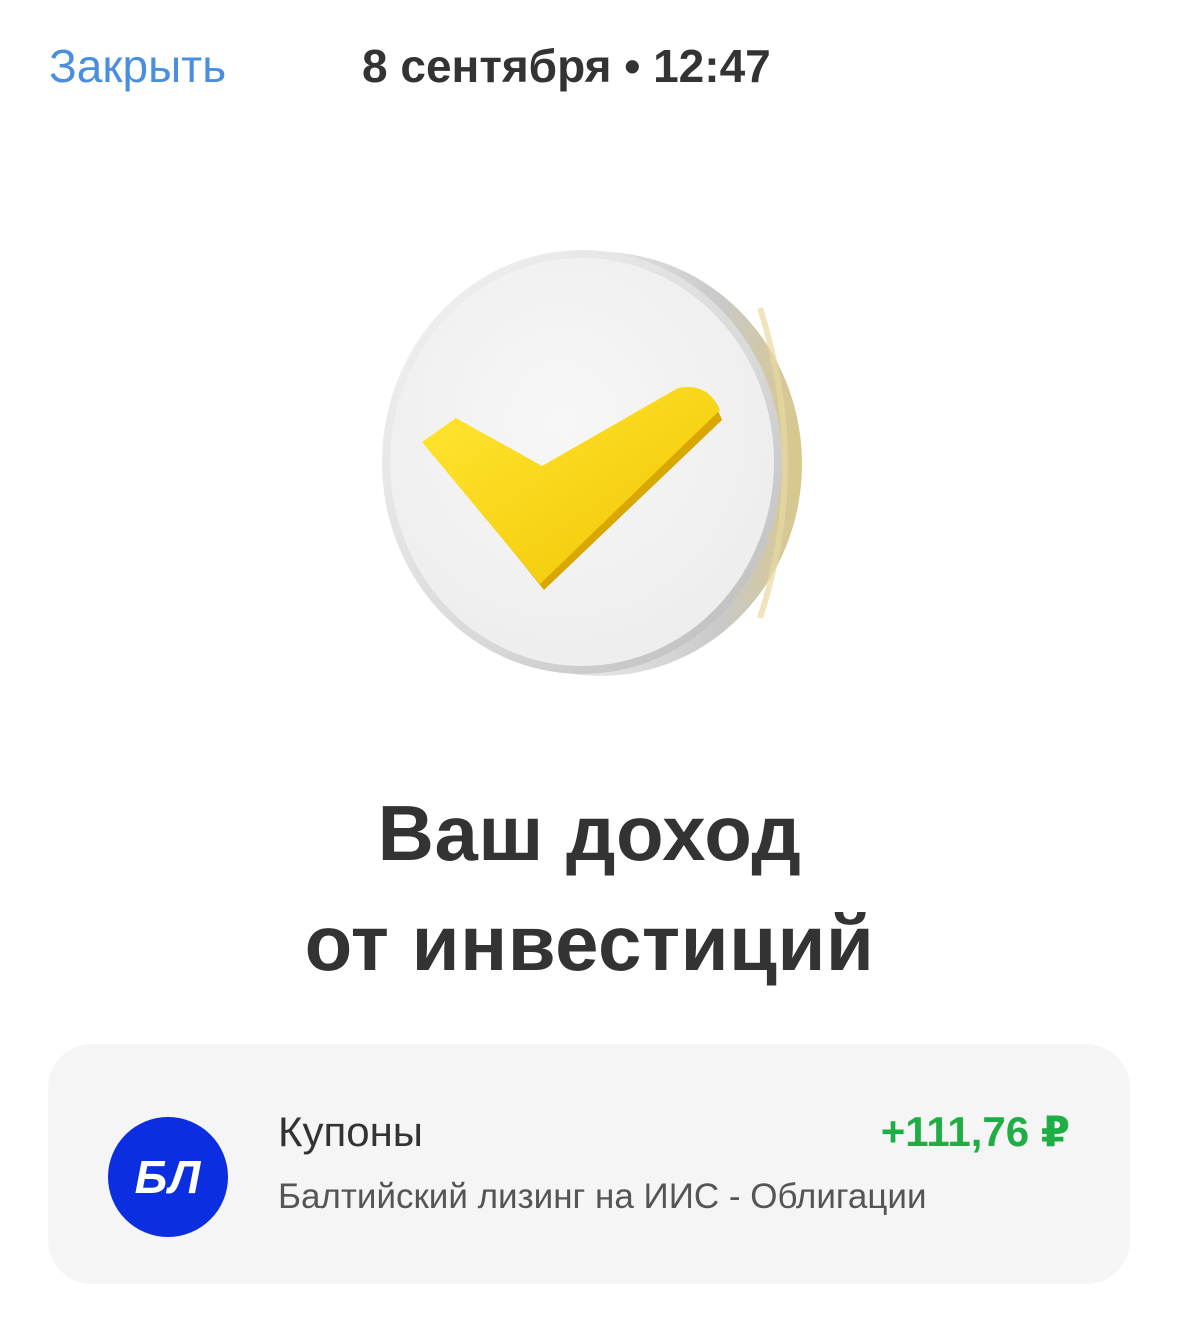  I want to click on page-title-line-2: от инвестиций, so click(589, 943).